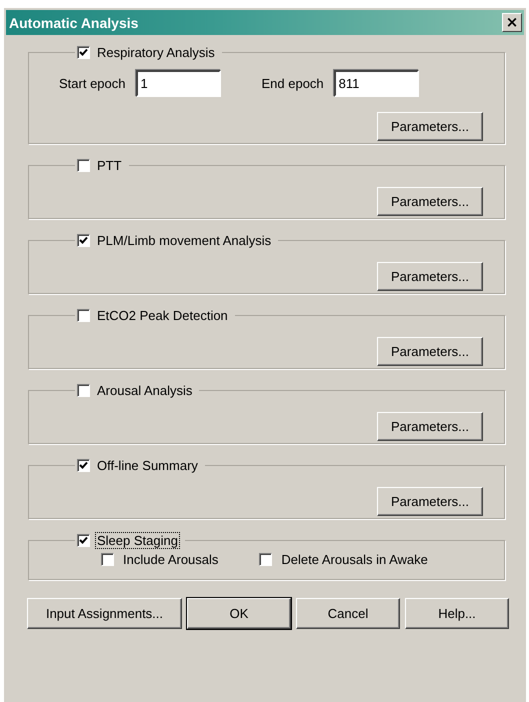 This screenshot has width=529, height=702. What do you see at coordinates (512, 22) in the screenshot?
I see `close-button: ×` at bounding box center [512, 22].